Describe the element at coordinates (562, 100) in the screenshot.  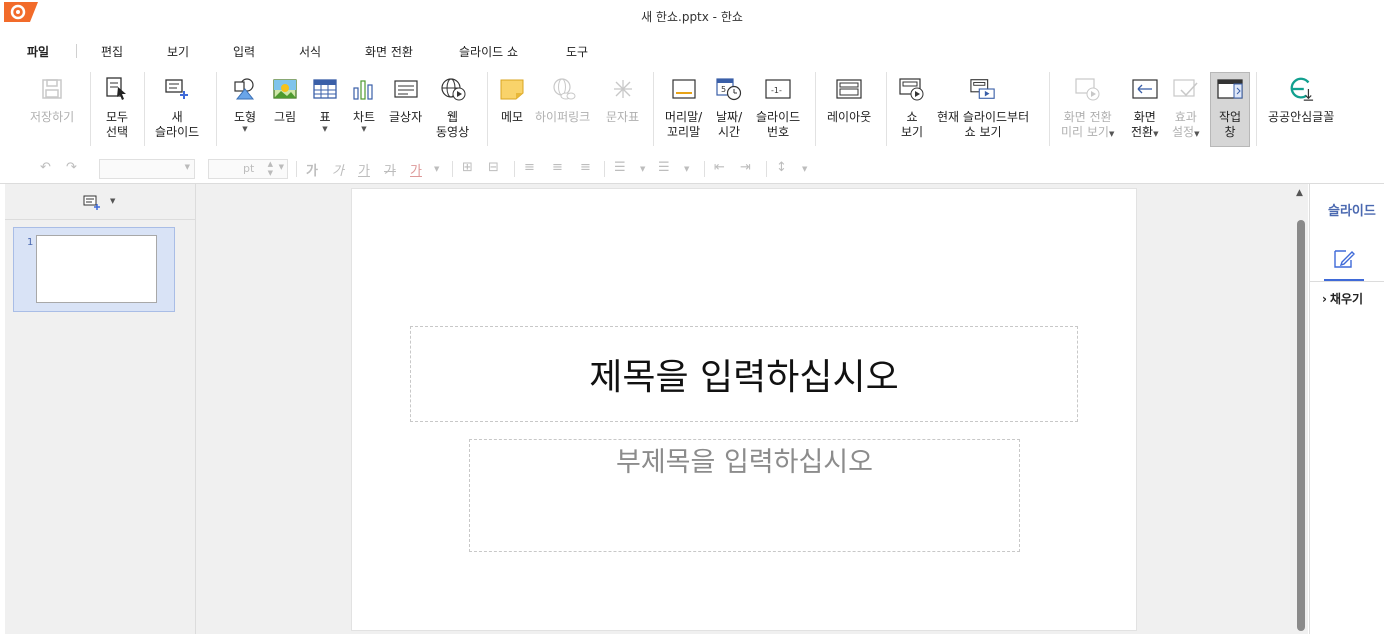
I see `hyperlink-button: 하이퍼링크` at that location.